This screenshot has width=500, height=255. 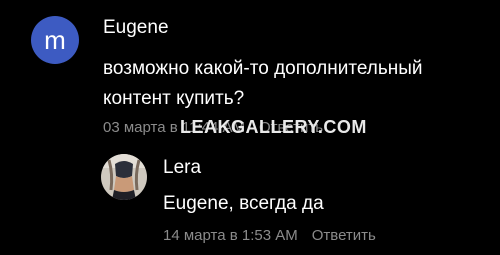 I want to click on comment-text-line-2: контент купить?, so click(x=174, y=98).